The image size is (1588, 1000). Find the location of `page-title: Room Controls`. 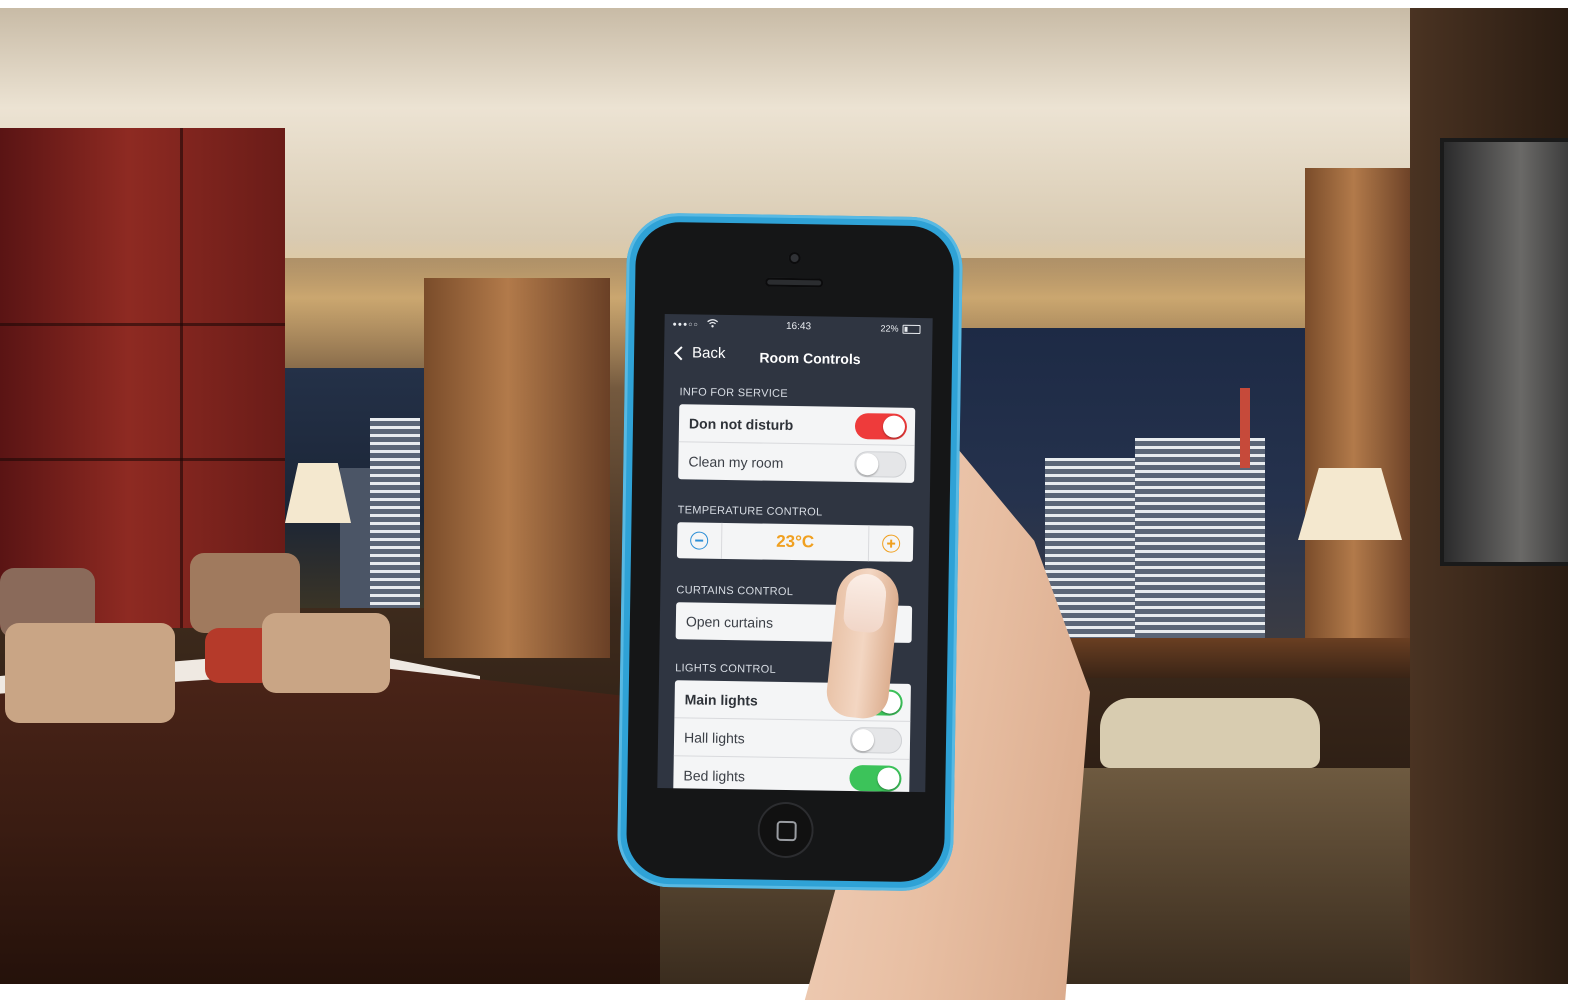

page-title: Room Controls is located at coordinates (810, 358).